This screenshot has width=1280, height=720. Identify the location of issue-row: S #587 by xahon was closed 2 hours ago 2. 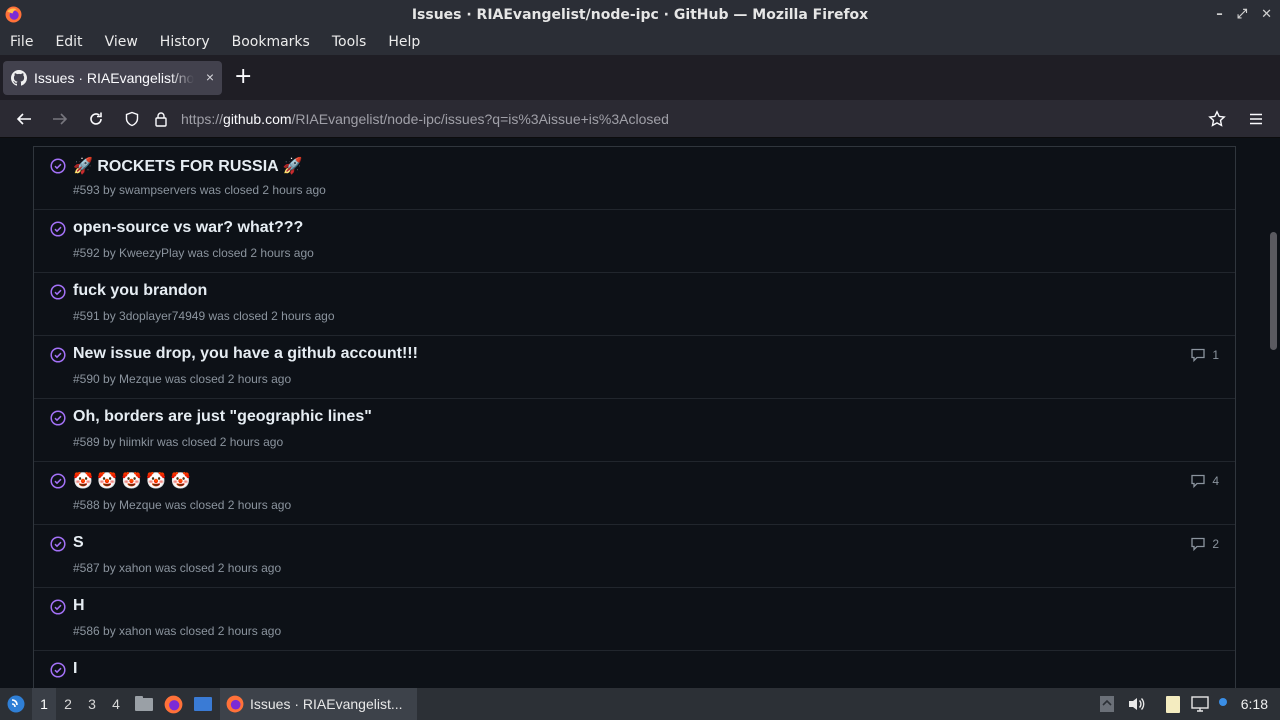
(634, 556).